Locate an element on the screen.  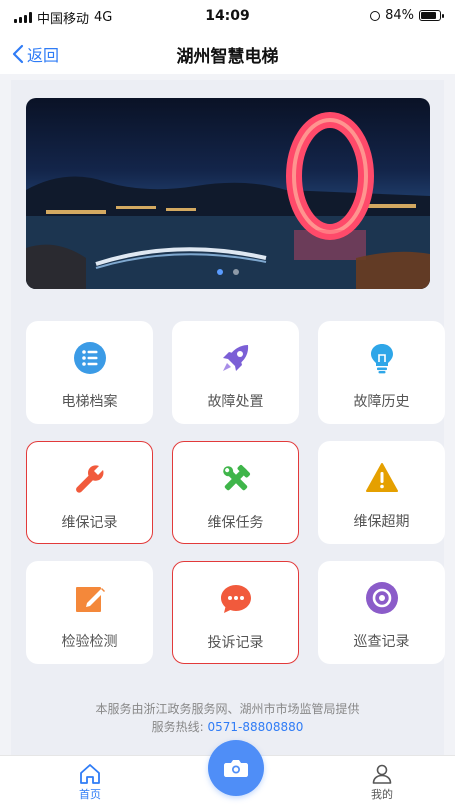
camera-icon is located at coordinates (236, 768).